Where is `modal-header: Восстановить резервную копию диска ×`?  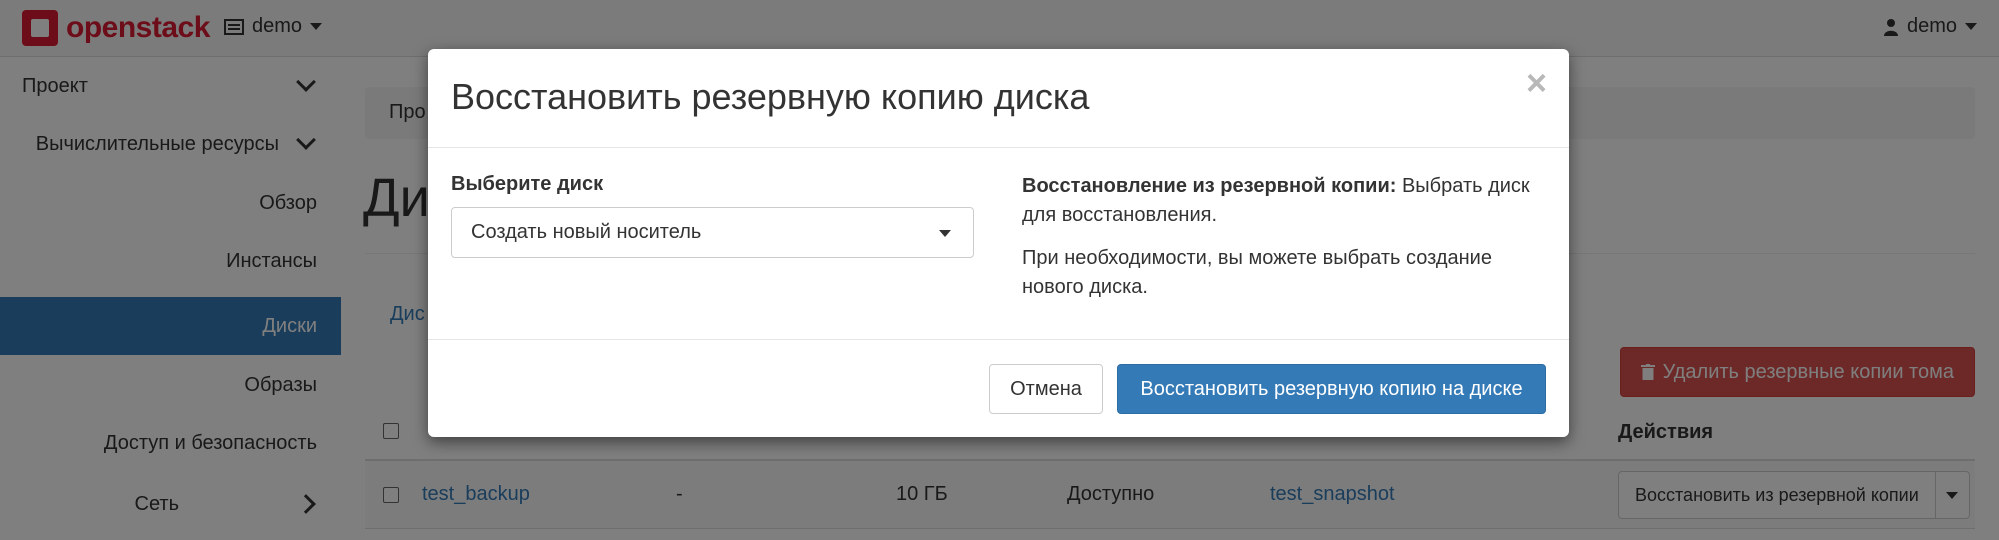
modal-header: Восстановить резервную копию диска × is located at coordinates (998, 98).